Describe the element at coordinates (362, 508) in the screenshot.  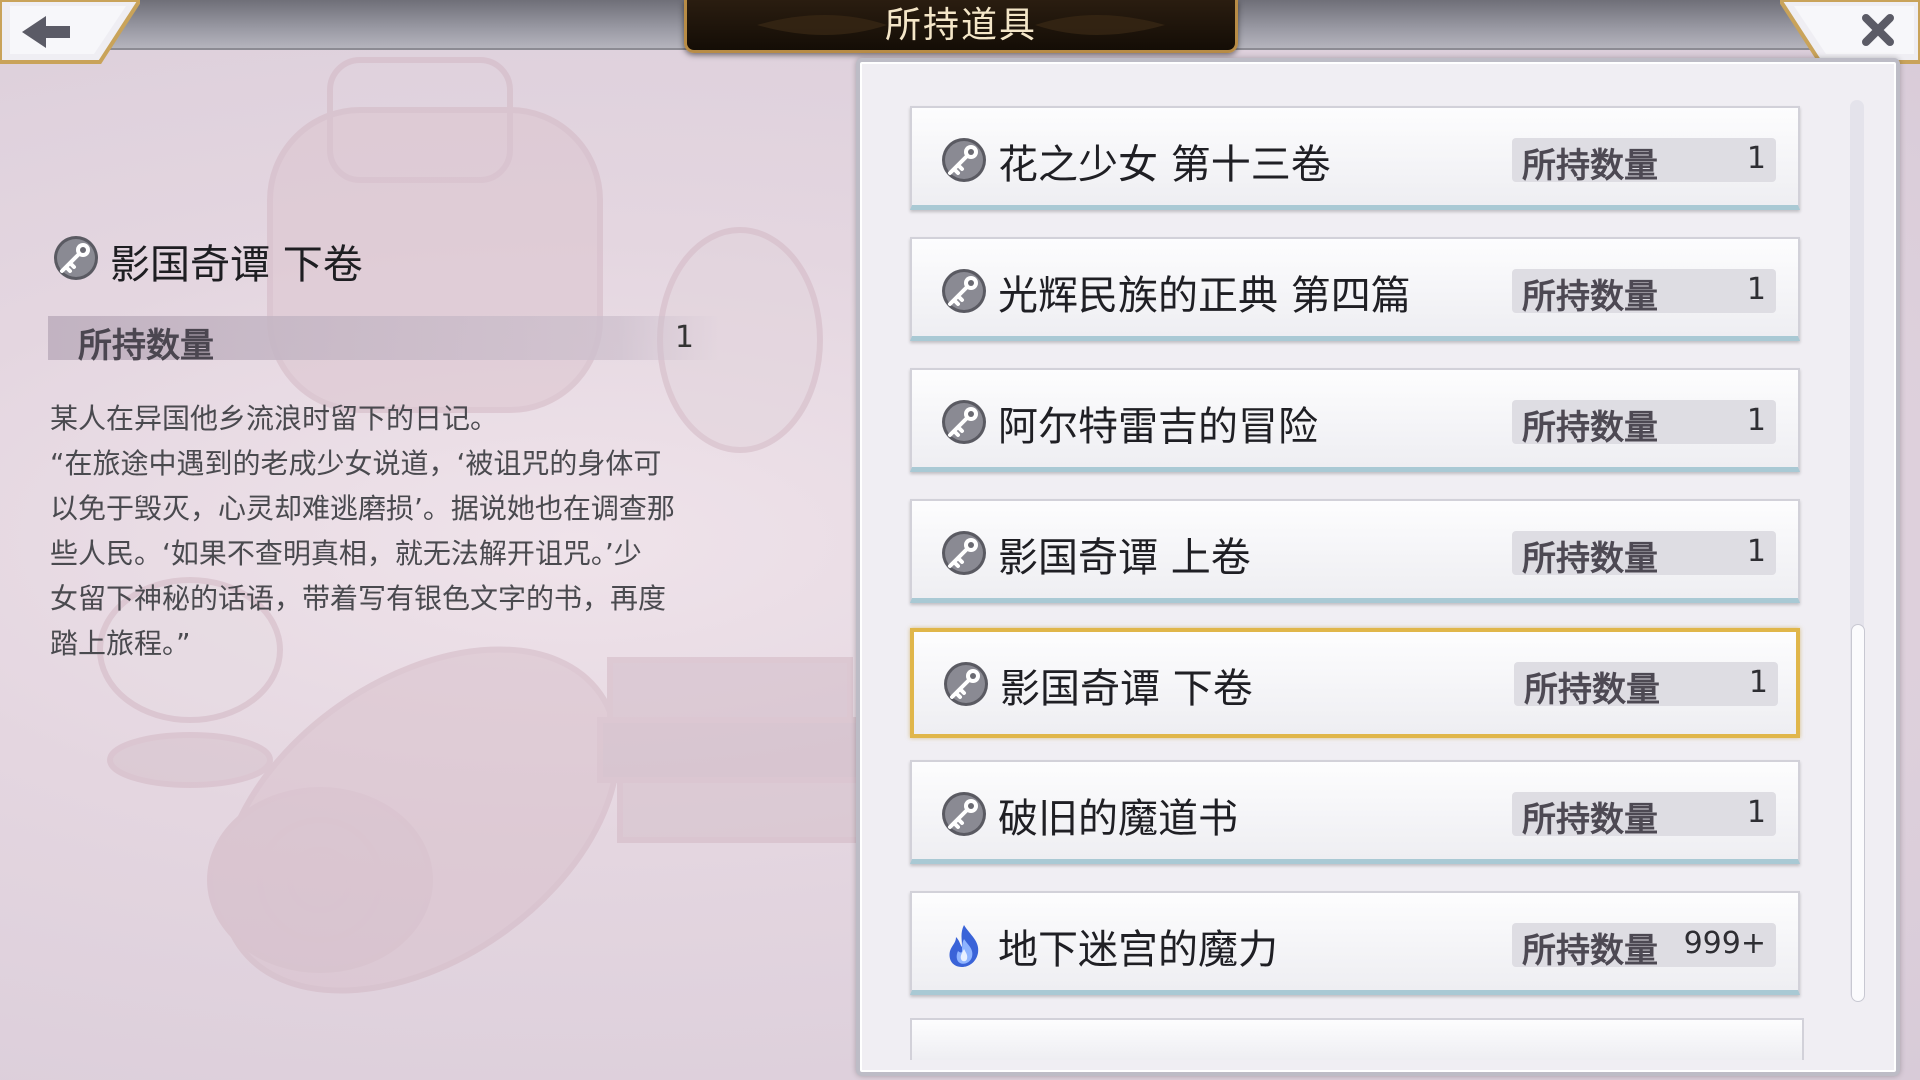
I see `description-line: 以免于毁灭，心灵却难逃磨损’。据说她也在调查那` at that location.